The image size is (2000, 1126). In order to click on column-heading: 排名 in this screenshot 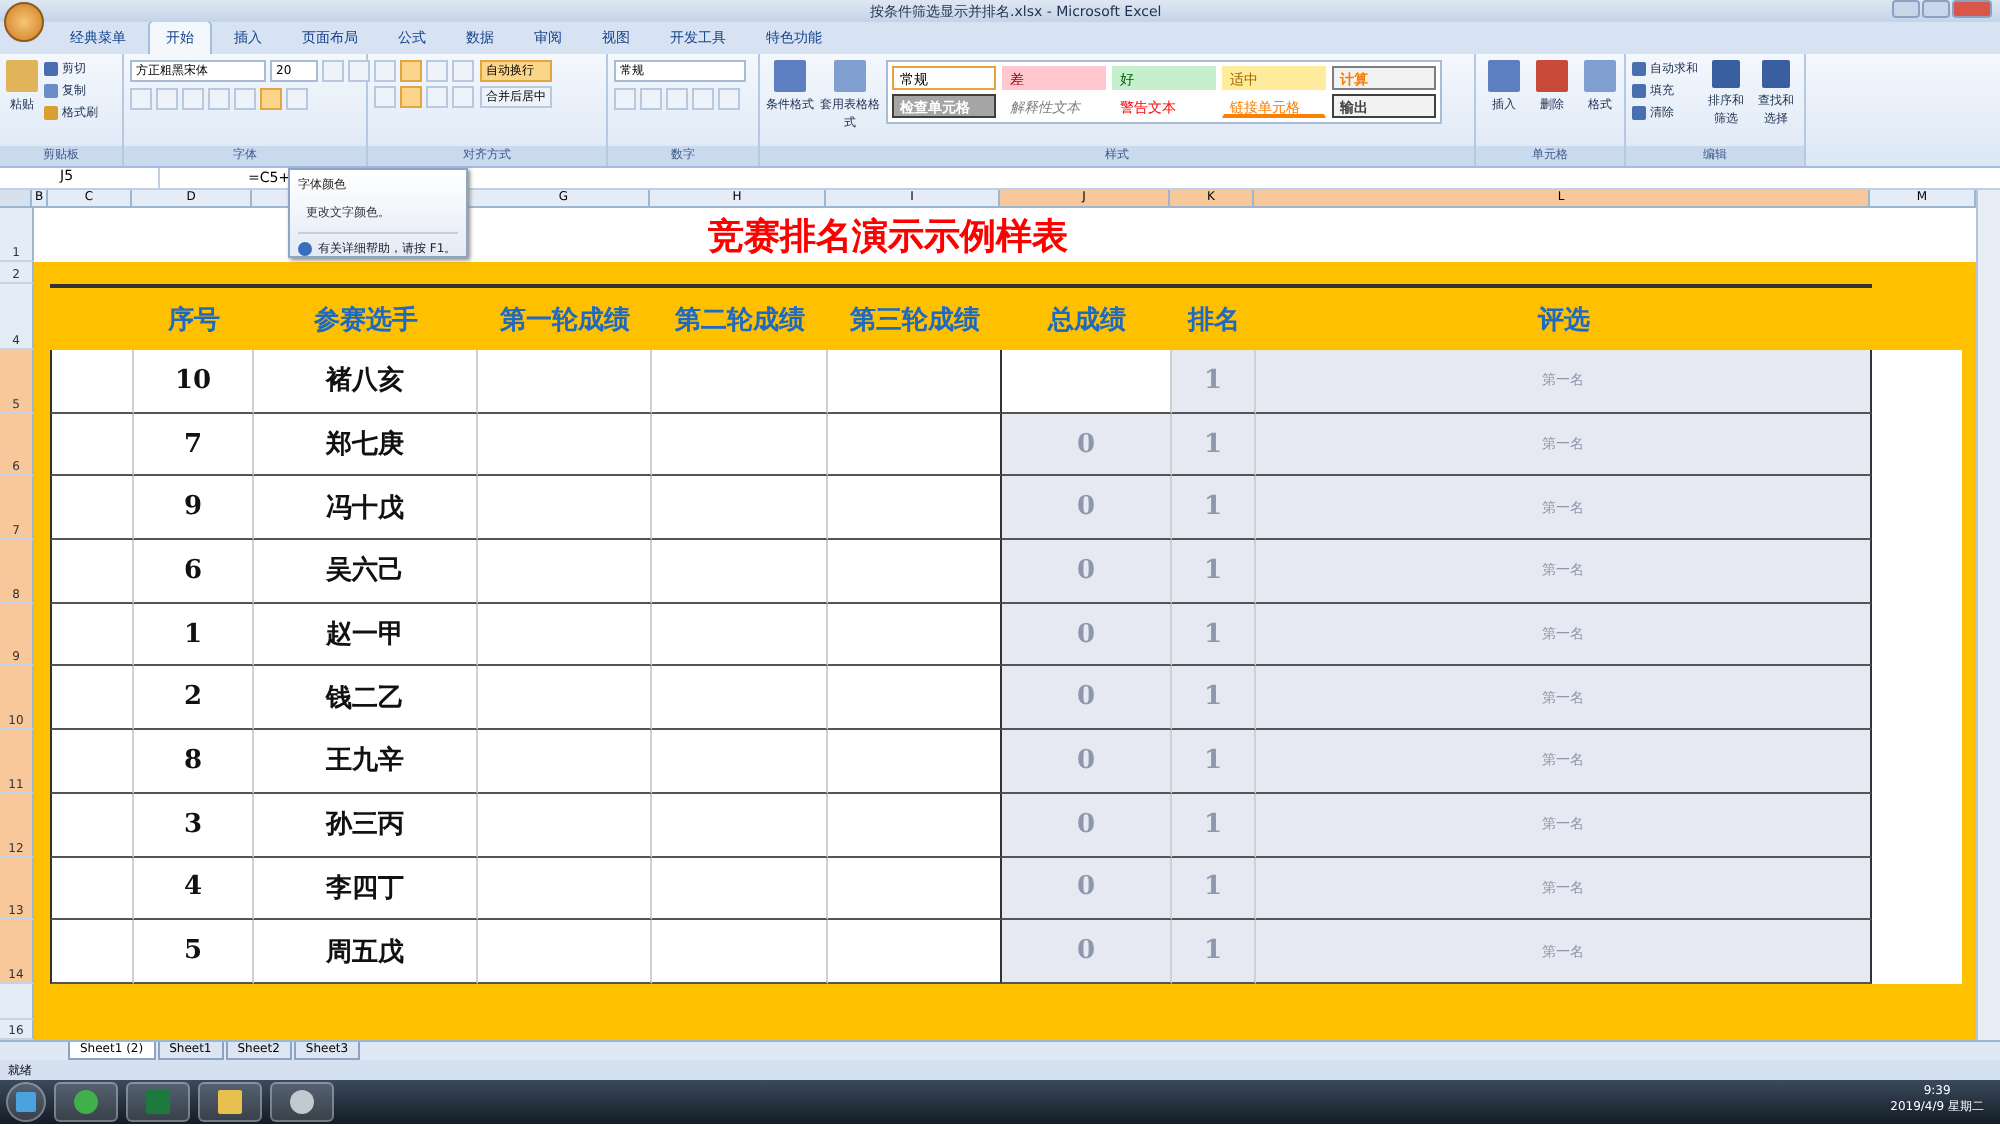, I will do `click(1214, 320)`.